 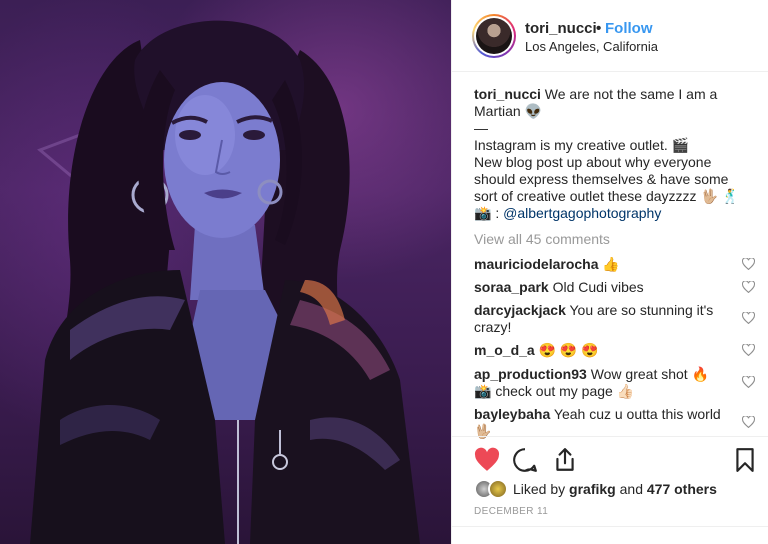 I want to click on caption-line: should express themselves & have some, so click(x=601, y=179).